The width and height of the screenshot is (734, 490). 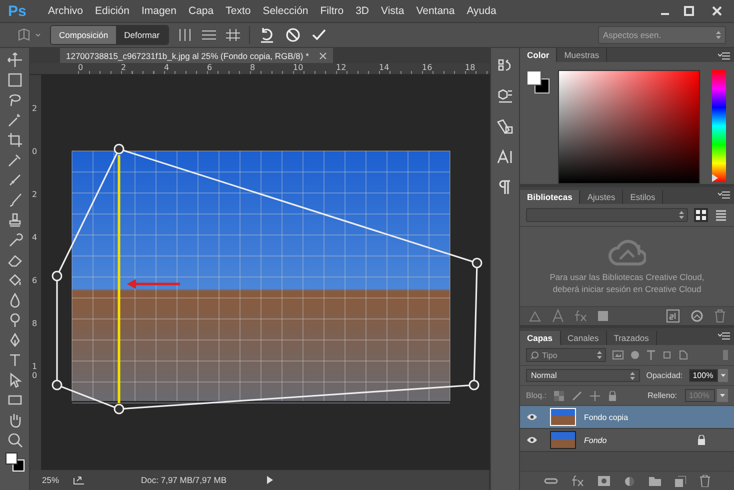 What do you see at coordinates (14, 100) in the screenshot?
I see `lasso-icon` at bounding box center [14, 100].